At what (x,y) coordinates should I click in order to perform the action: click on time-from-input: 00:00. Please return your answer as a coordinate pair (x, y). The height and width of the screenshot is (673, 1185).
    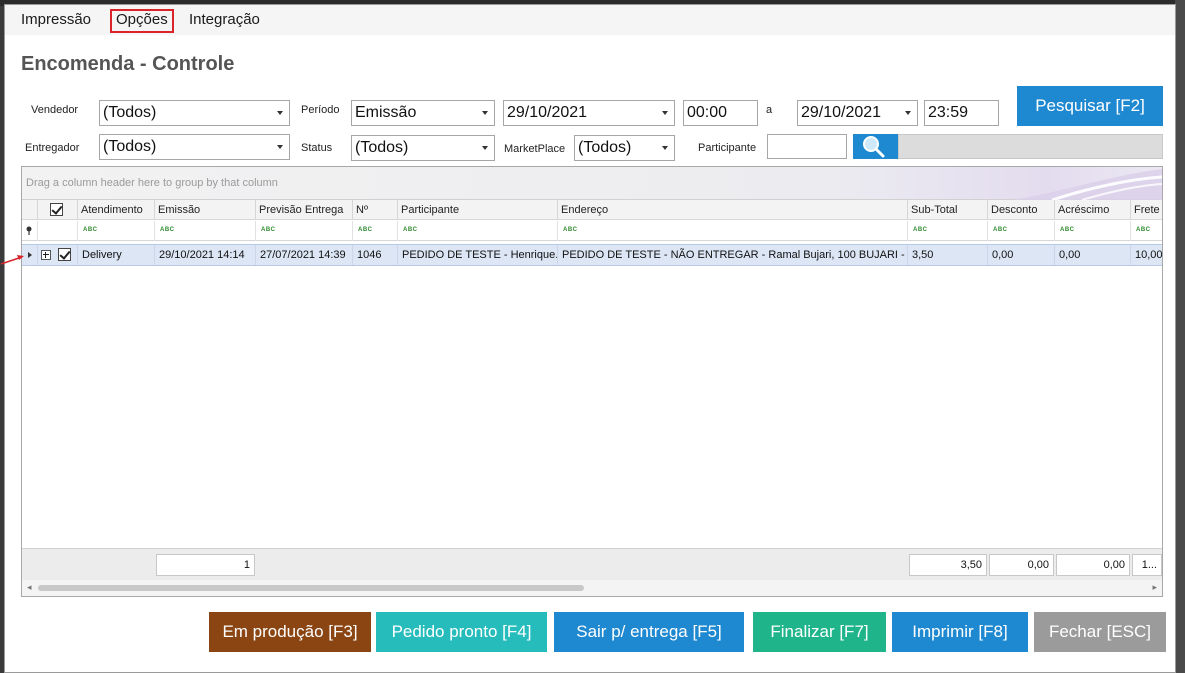
    Looking at the image, I should click on (720, 113).